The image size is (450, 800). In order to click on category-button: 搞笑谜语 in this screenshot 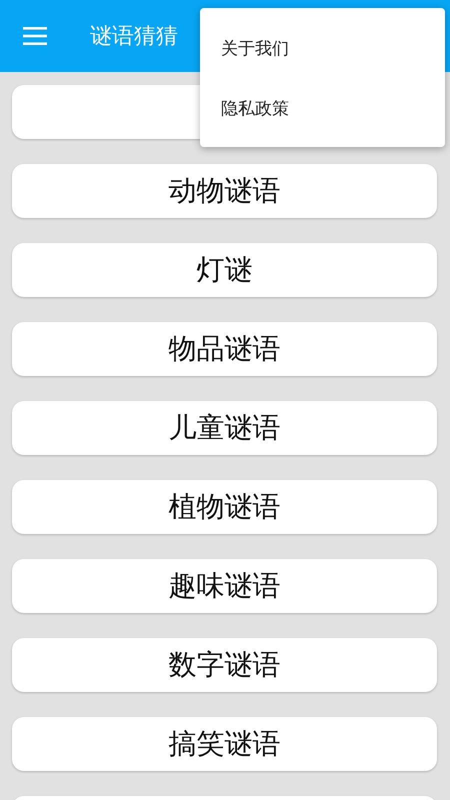, I will do `click(224, 744)`.